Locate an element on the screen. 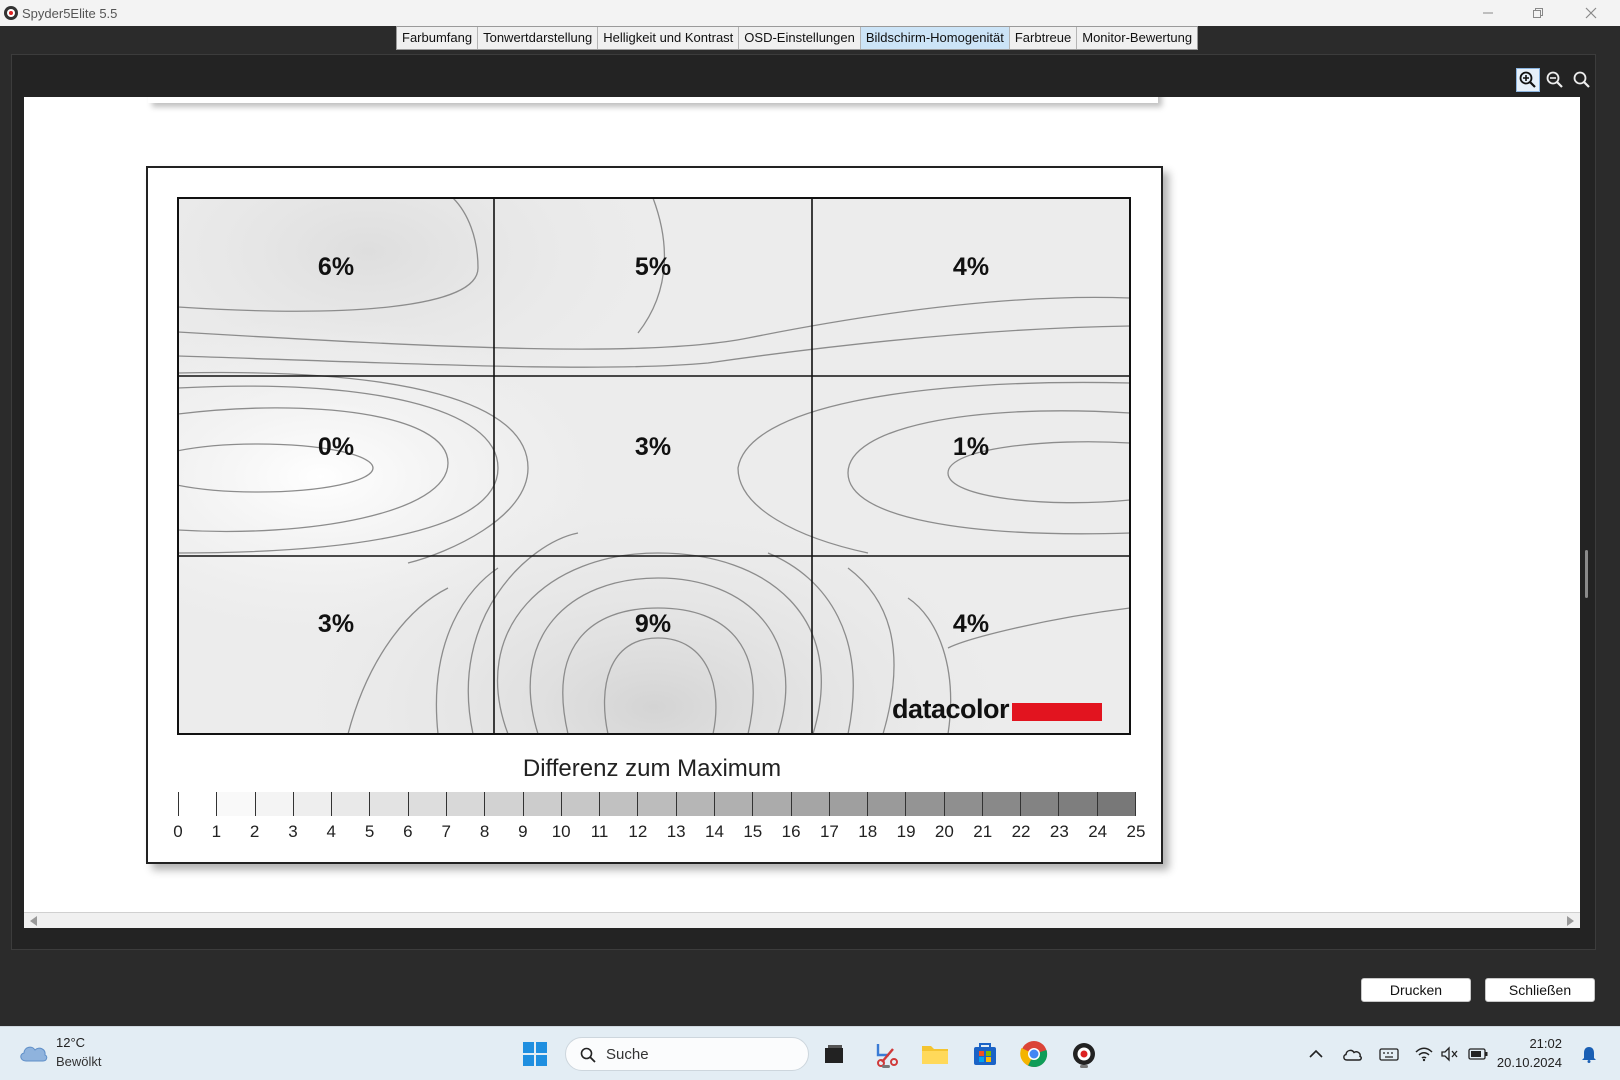 The width and height of the screenshot is (1620, 1080). cell-value: 6% is located at coordinates (336, 267).